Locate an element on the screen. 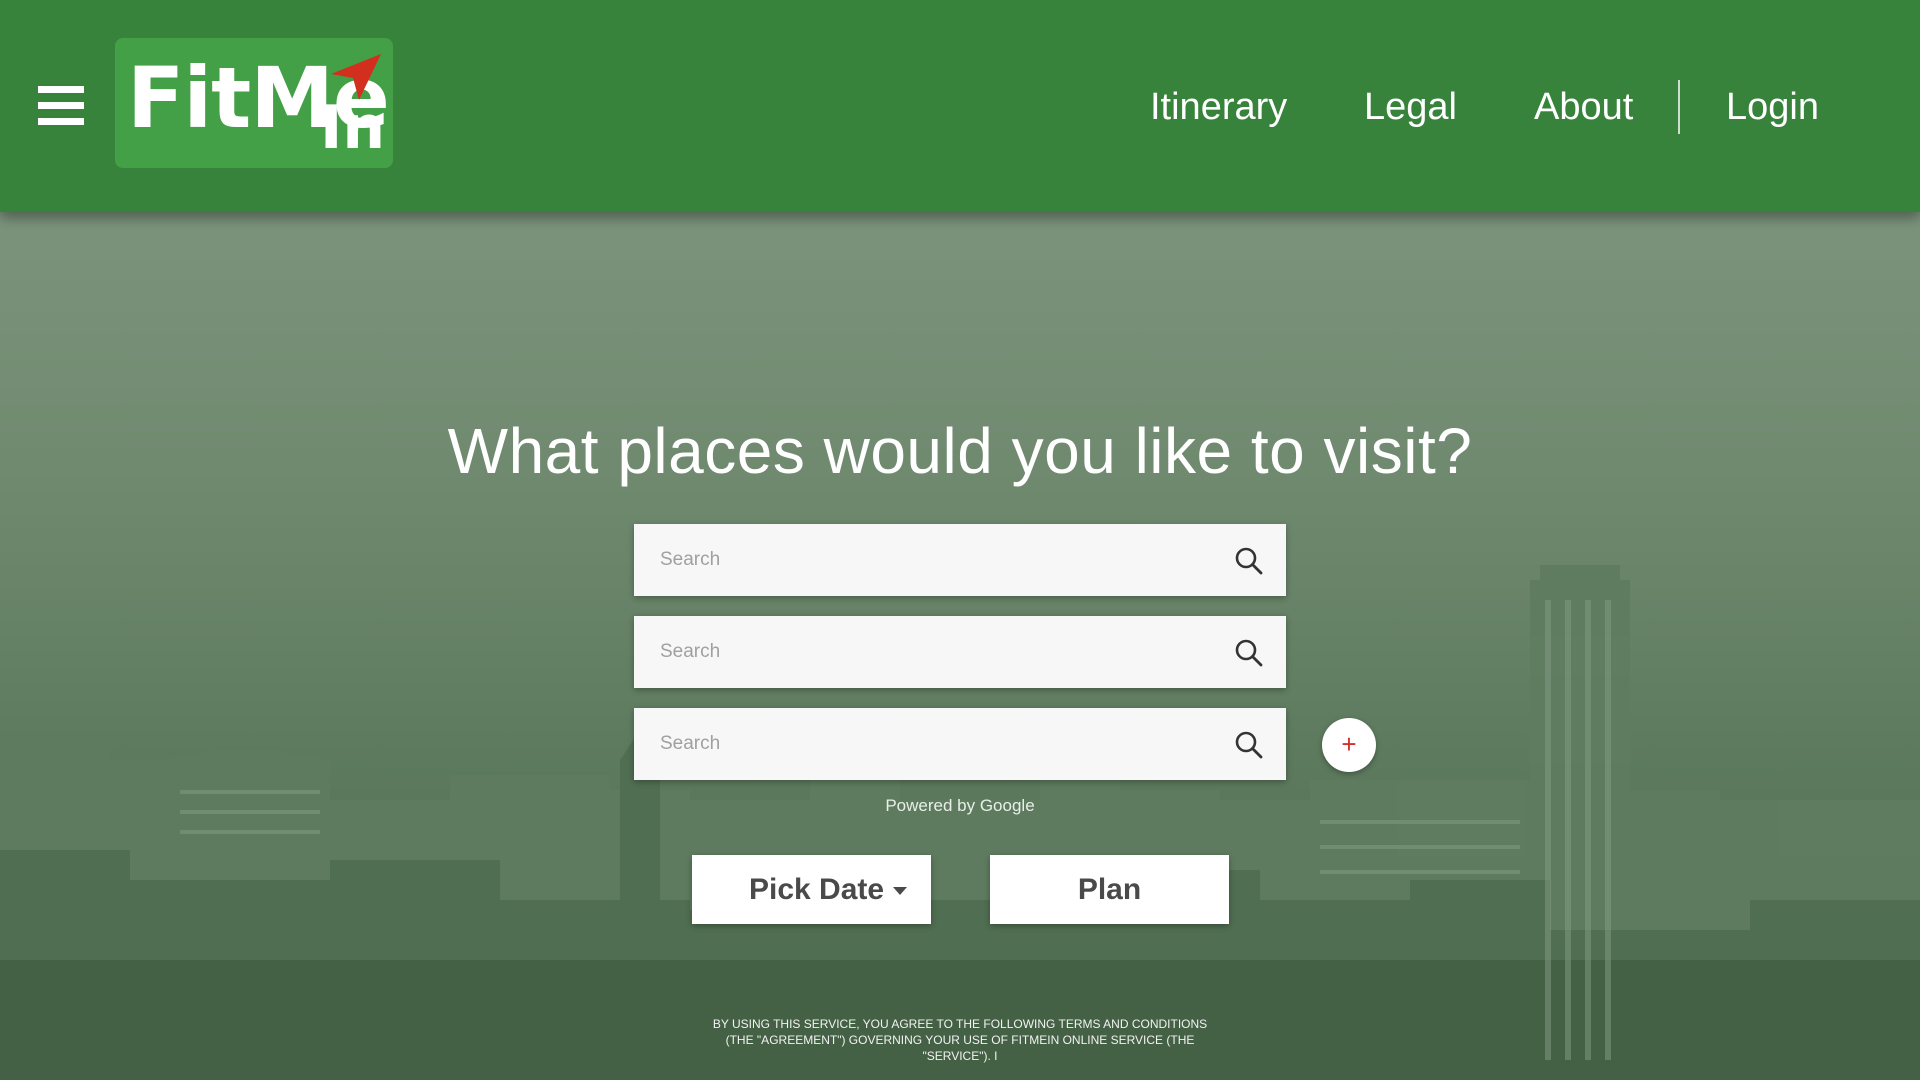  red-arrow-icon is located at coordinates (356, 77).